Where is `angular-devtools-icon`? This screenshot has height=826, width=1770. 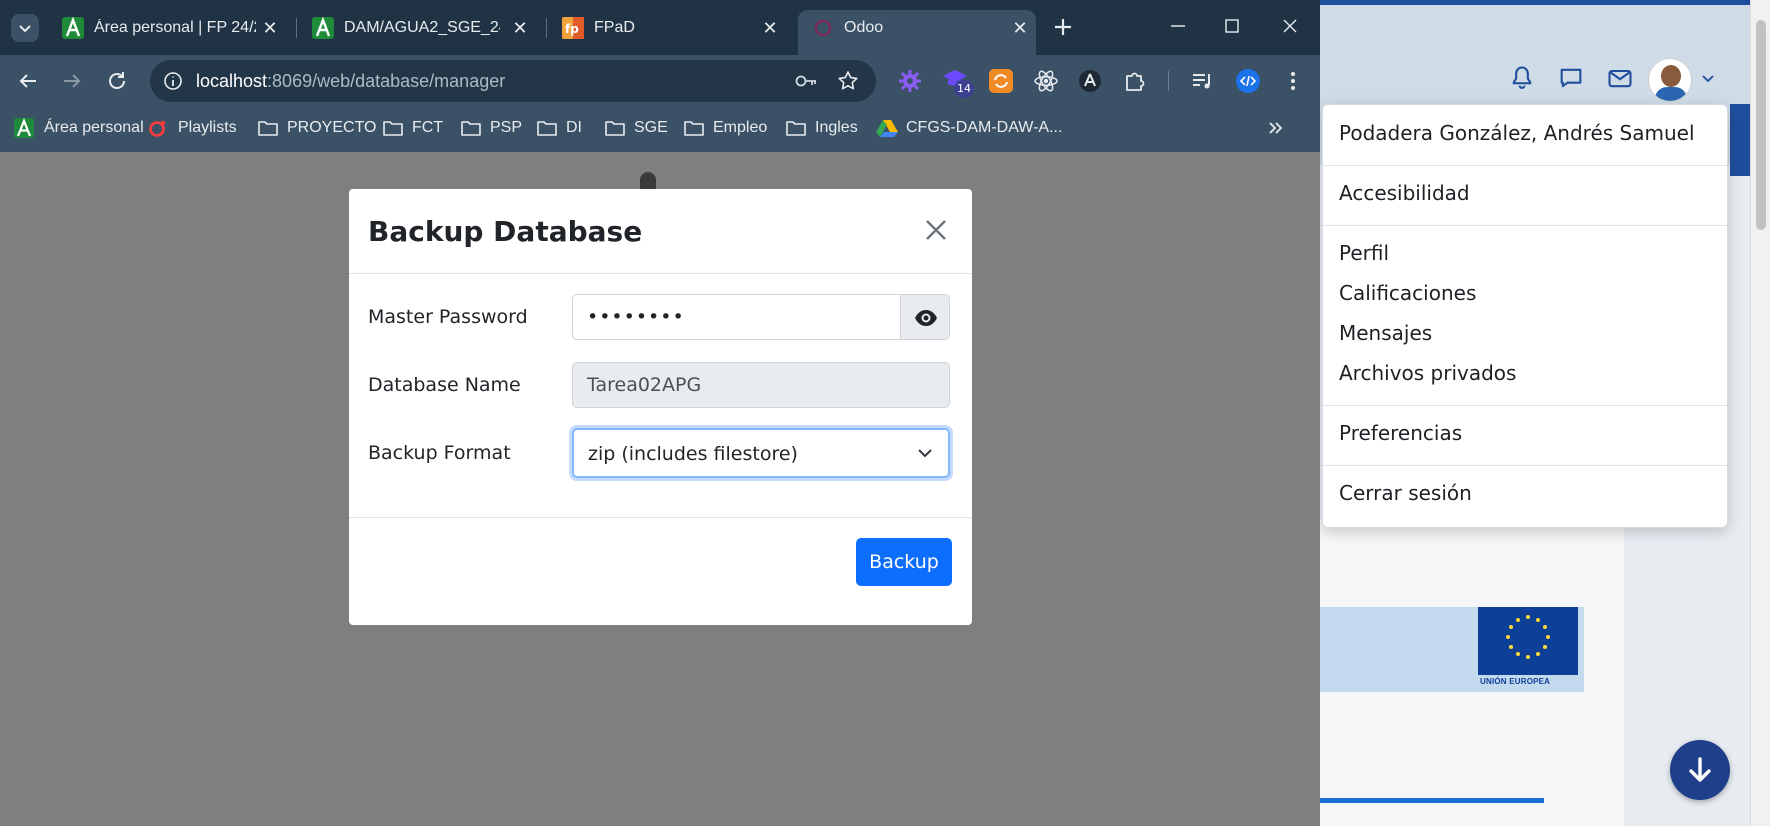
angular-devtools-icon is located at coordinates (1090, 81).